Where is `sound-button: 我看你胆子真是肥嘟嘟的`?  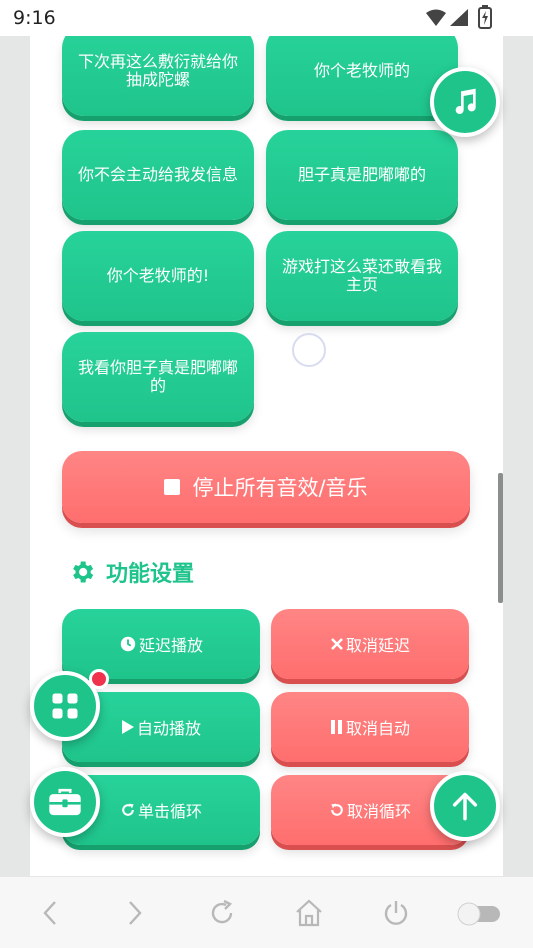 sound-button: 我看你胆子真是肥嘟嘟的 is located at coordinates (158, 377).